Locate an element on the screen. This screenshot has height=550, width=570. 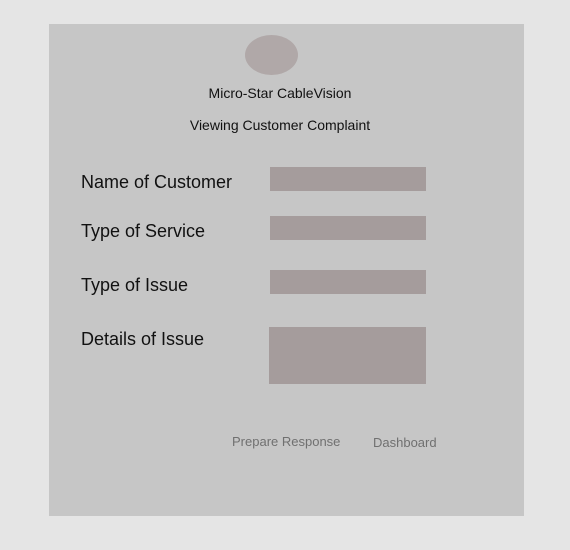
page-title: Viewing Customer Complaint is located at coordinates (280, 125).